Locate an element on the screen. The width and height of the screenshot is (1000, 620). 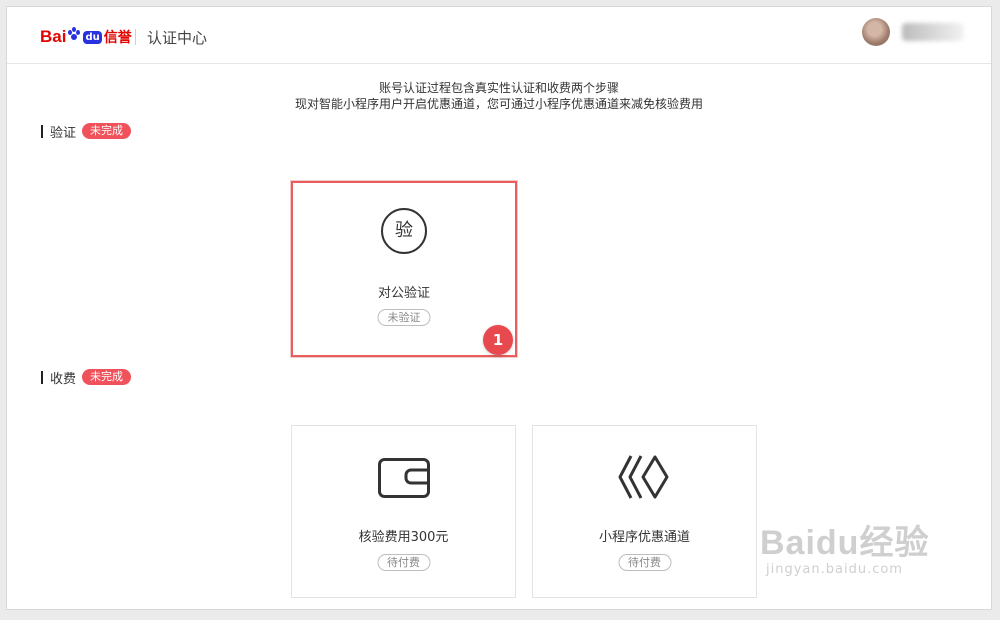
card-title: 核验费用300元 is located at coordinates (403, 537).